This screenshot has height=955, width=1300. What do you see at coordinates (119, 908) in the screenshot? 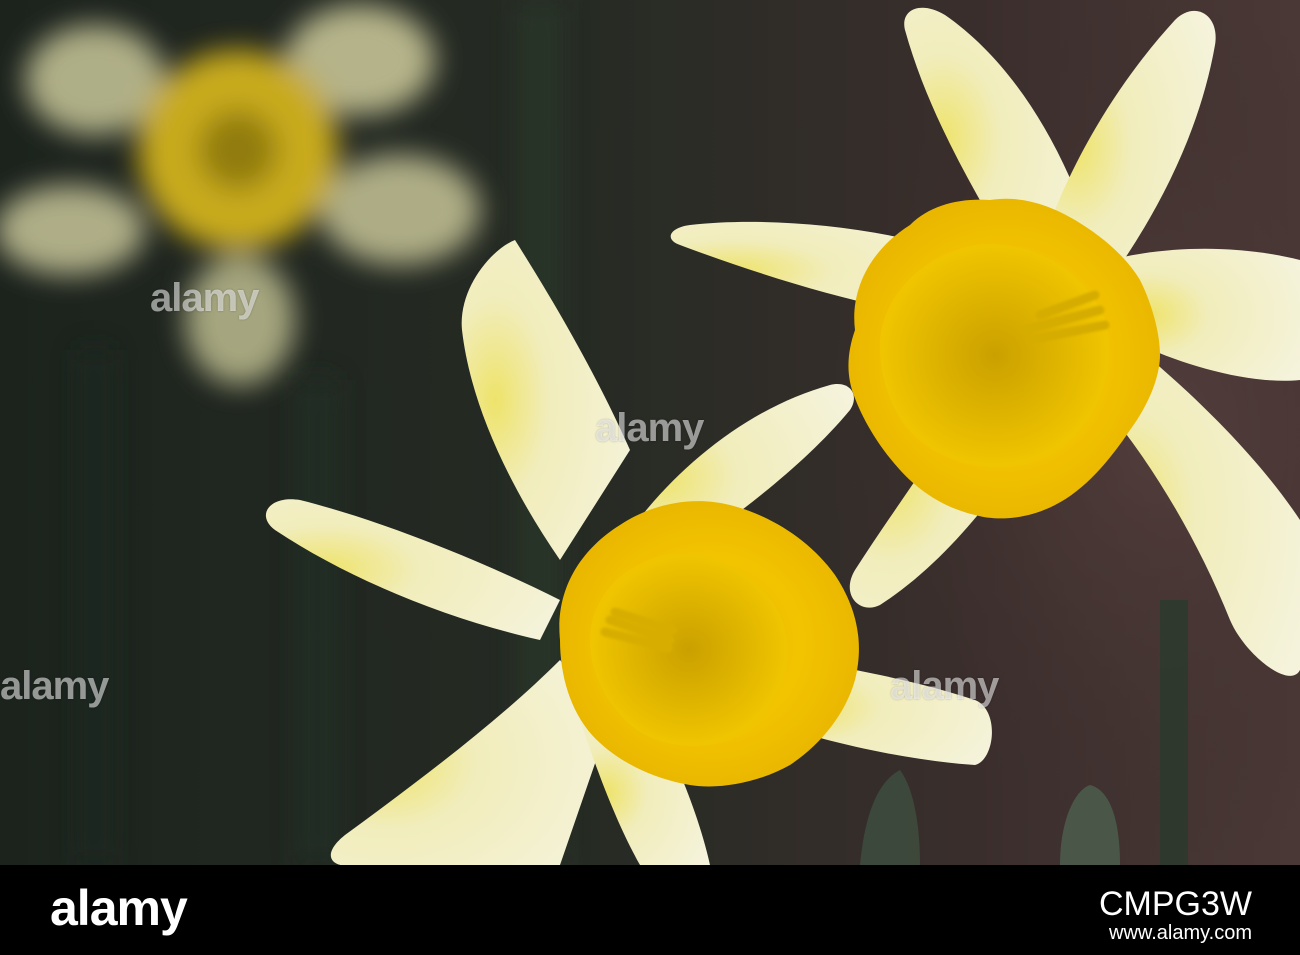
I see `alamy-logo: alamy` at bounding box center [119, 908].